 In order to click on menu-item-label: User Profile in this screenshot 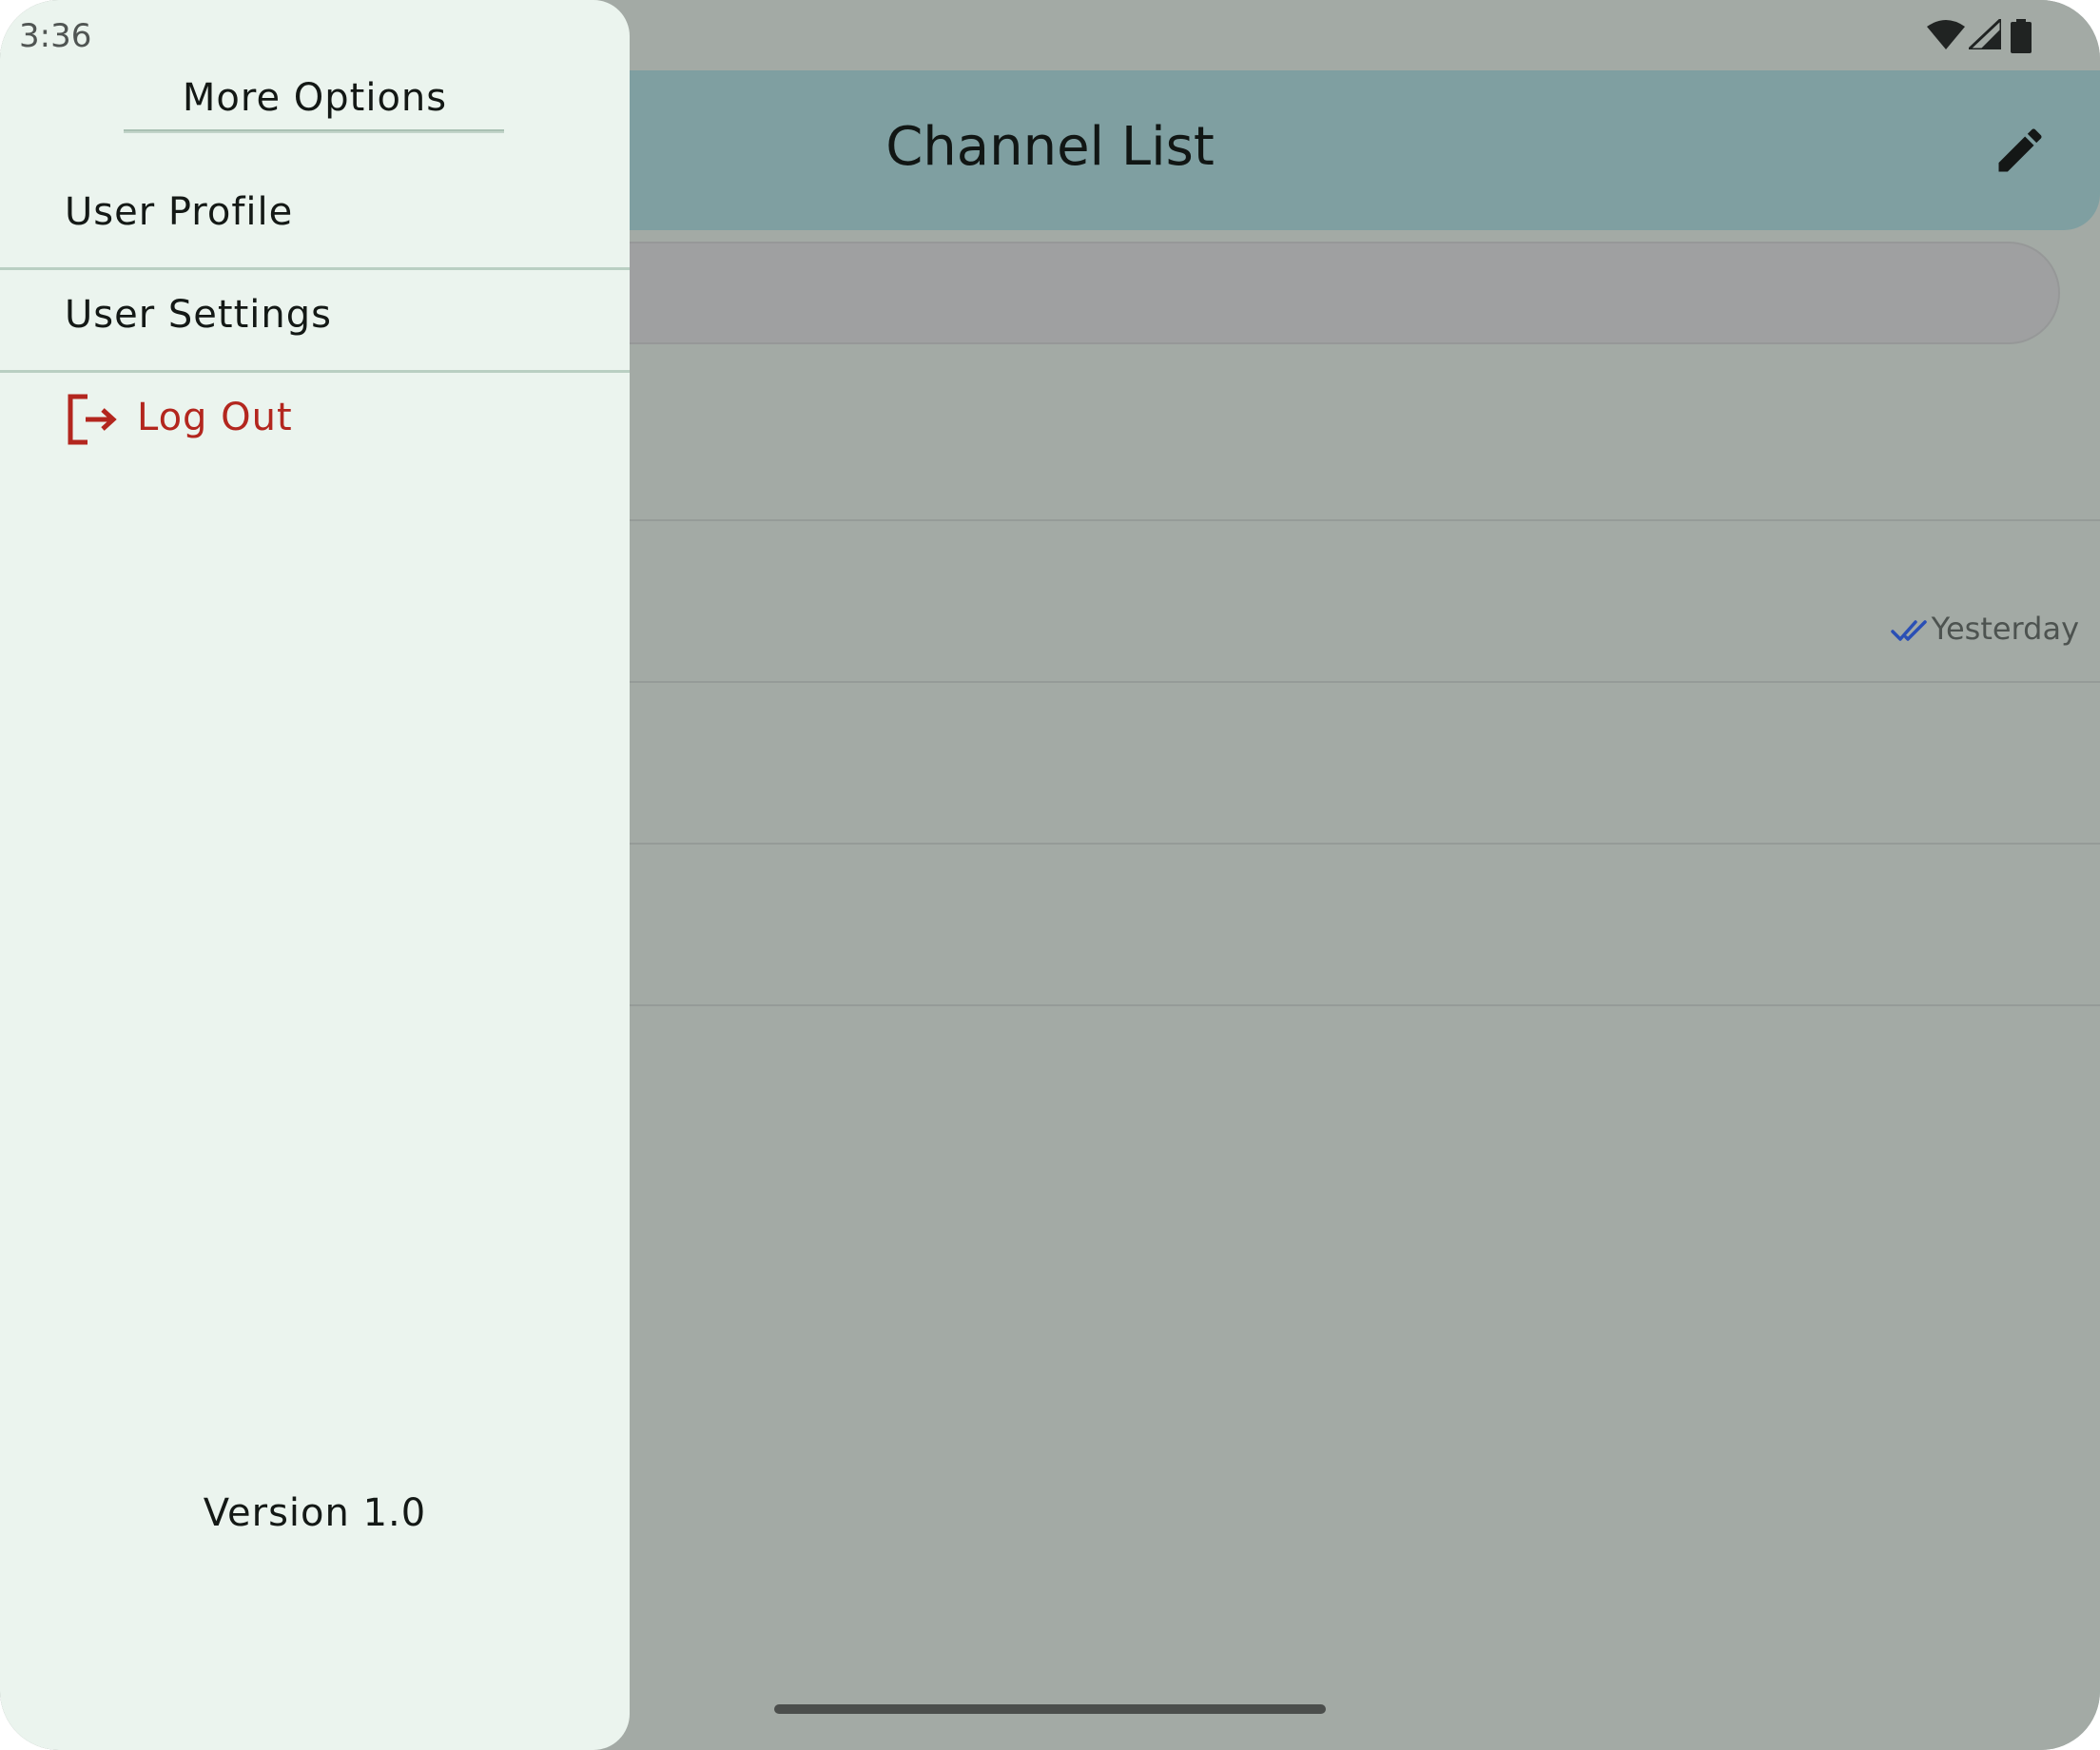, I will do `click(179, 212)`.